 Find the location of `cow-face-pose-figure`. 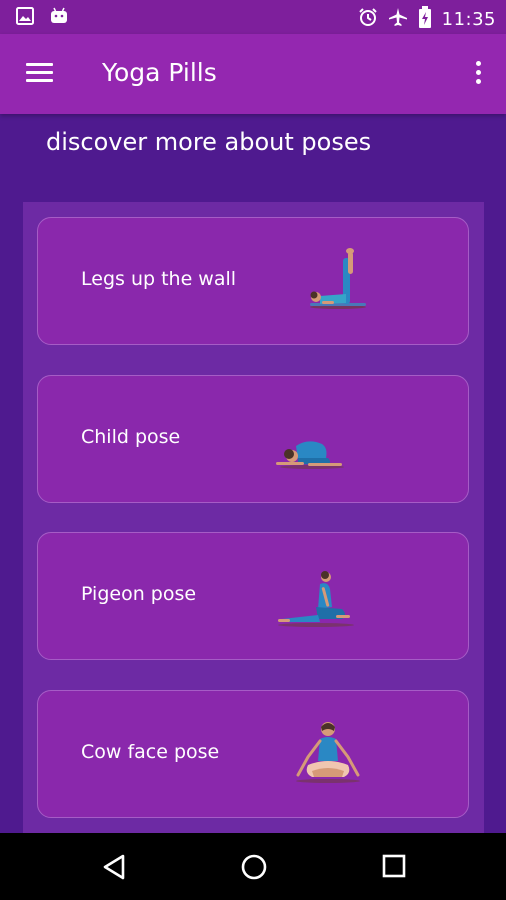

cow-face-pose-figure is located at coordinates (328, 755).